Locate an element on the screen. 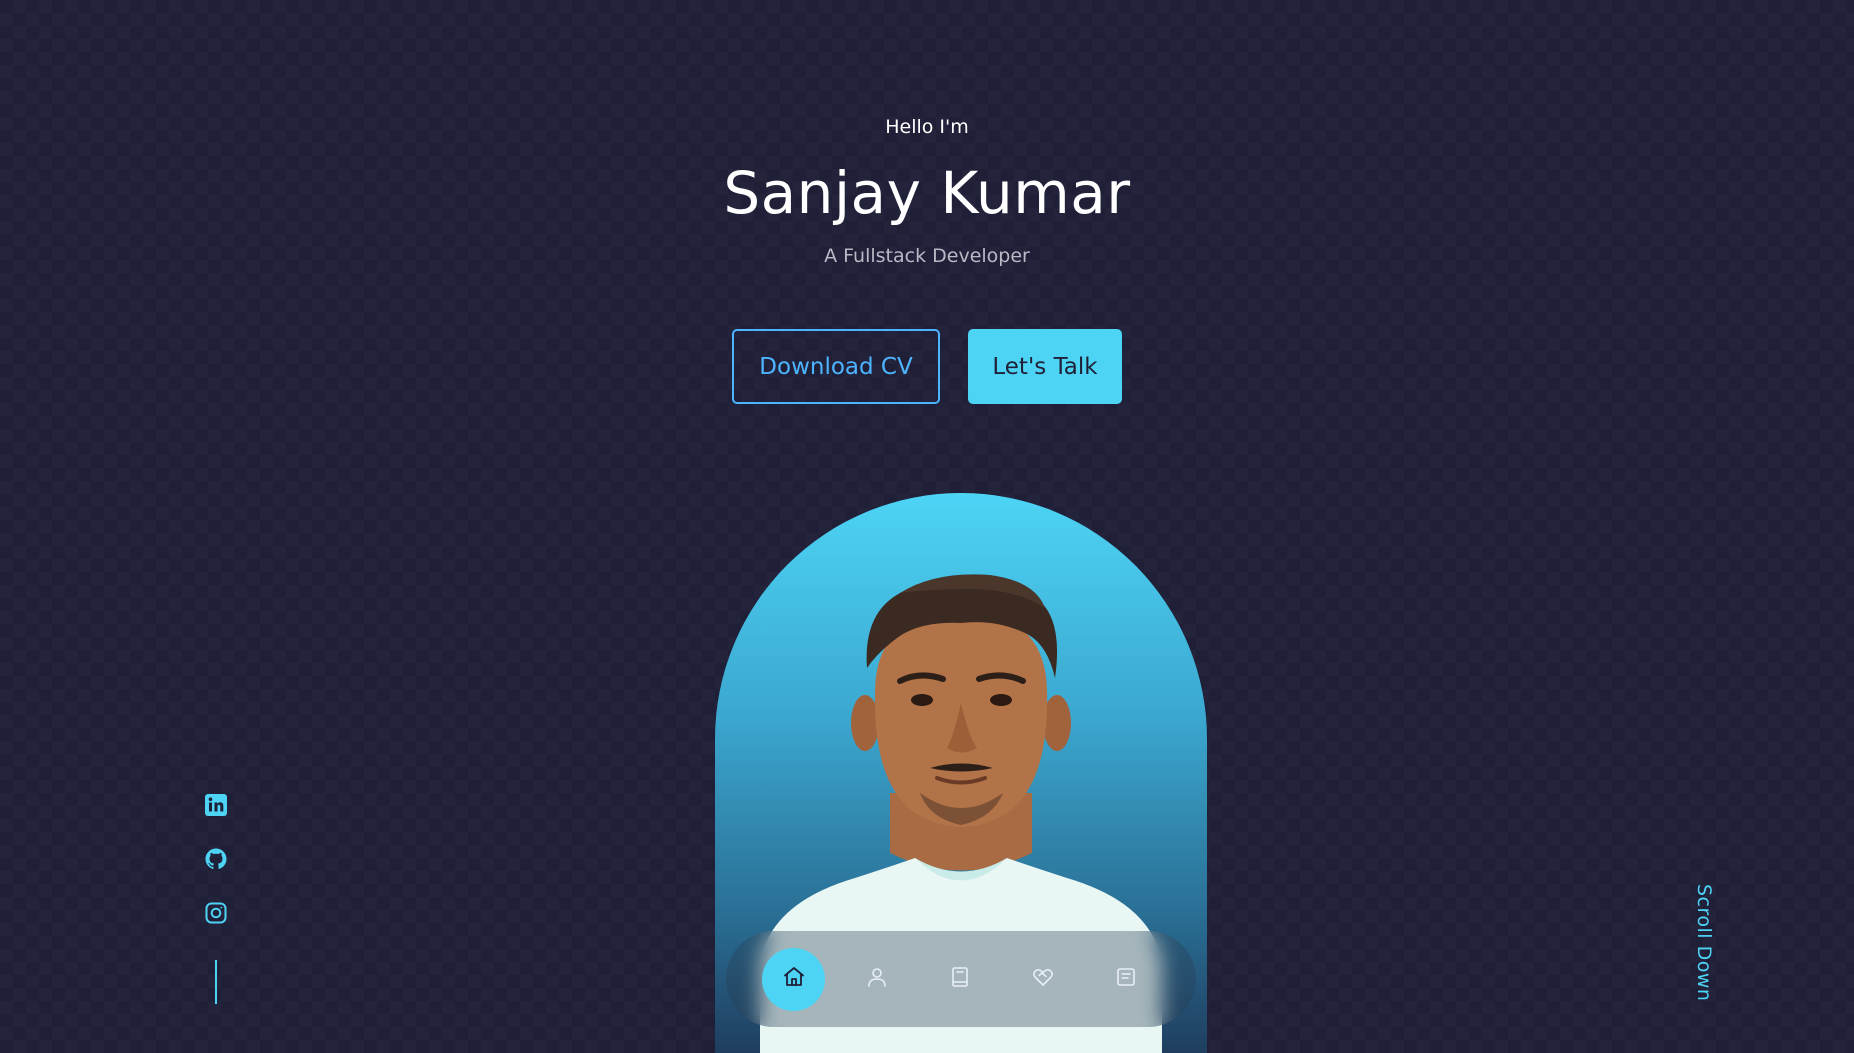 Image resolution: width=1854 pixels, height=1053 pixels. social-divider-line is located at coordinates (216, 982).